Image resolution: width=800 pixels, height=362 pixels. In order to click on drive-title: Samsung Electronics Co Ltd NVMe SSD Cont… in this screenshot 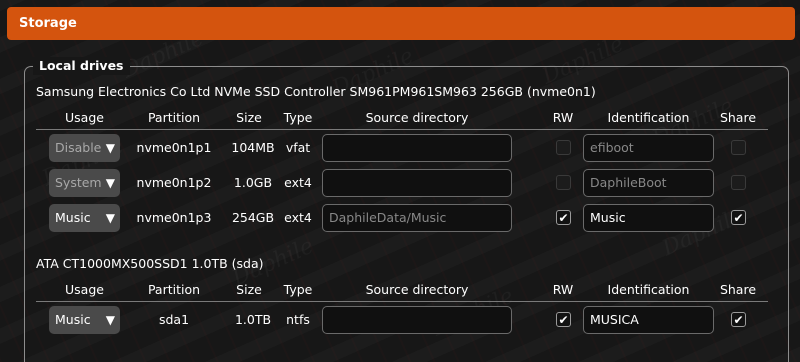, I will do `click(316, 91)`.